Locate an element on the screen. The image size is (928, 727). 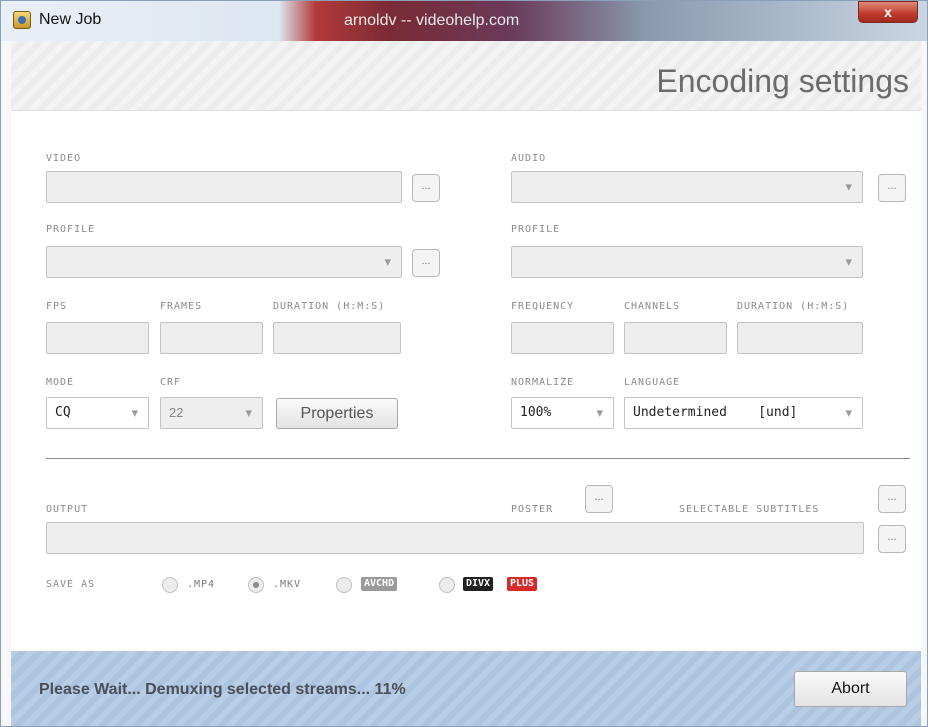
audio-profile-select is located at coordinates (687, 262).